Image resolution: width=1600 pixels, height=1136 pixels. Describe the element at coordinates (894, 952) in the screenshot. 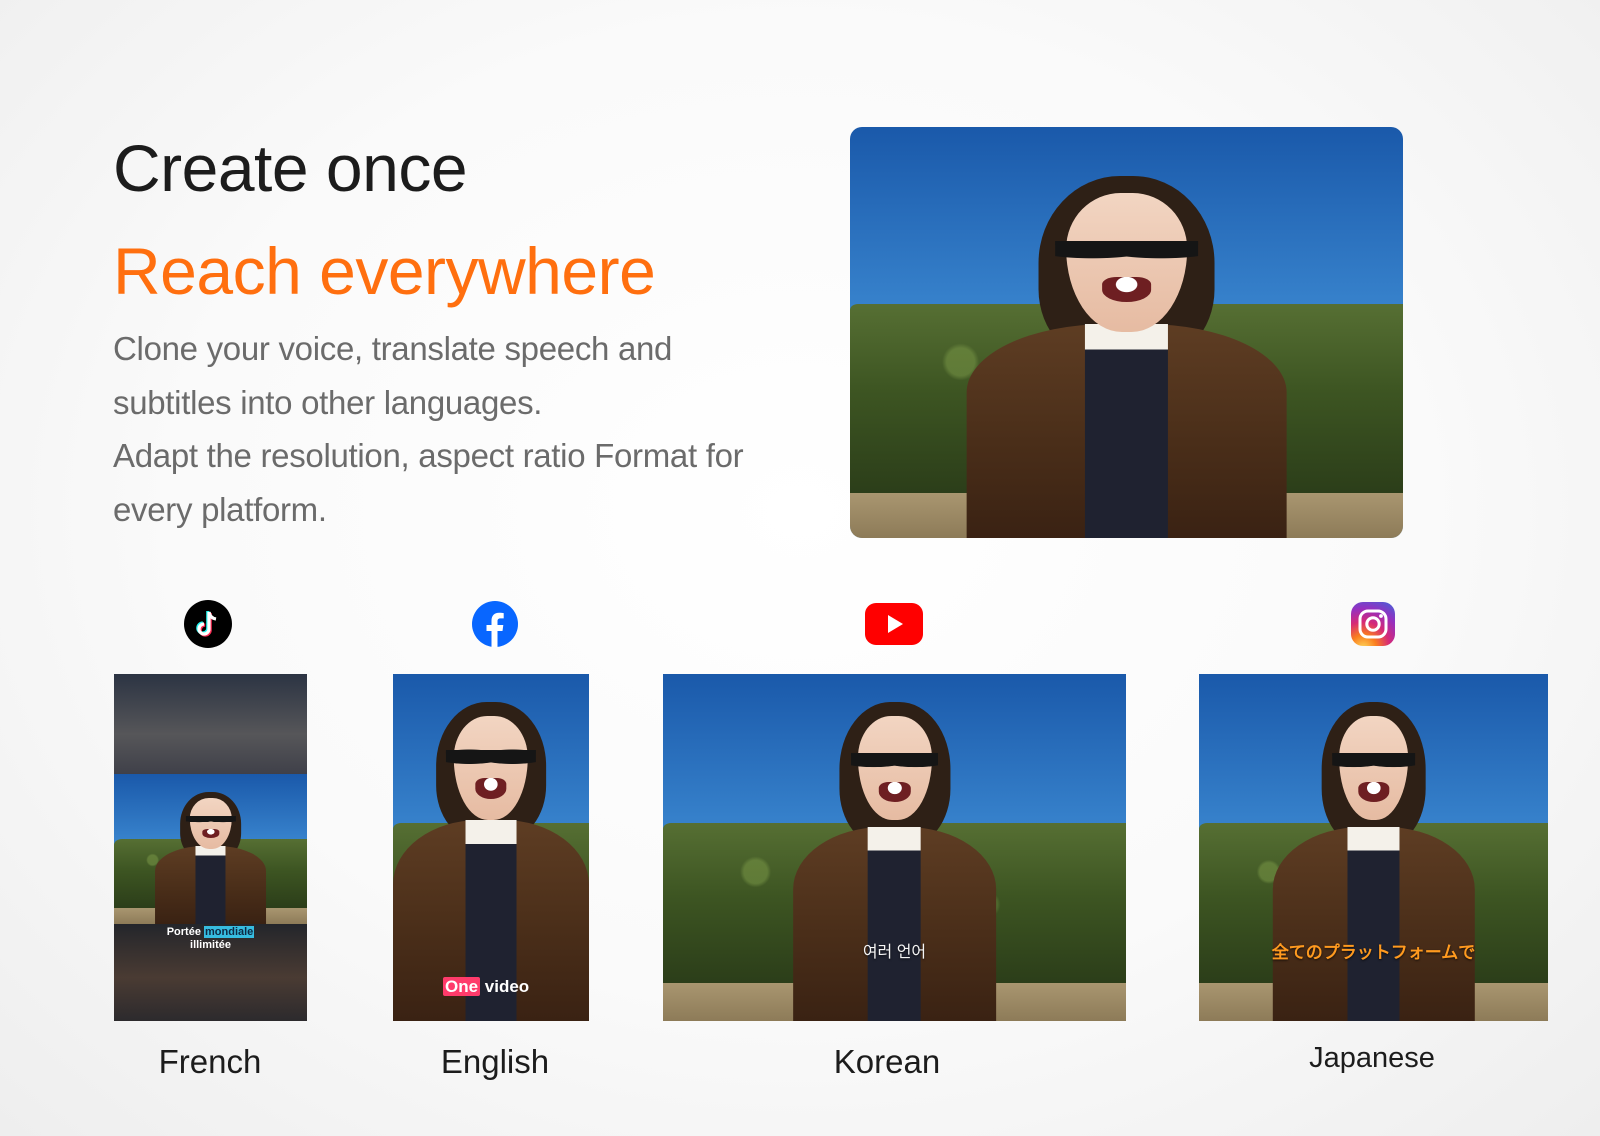

I see `subtitle-korean: 여러 언어` at that location.